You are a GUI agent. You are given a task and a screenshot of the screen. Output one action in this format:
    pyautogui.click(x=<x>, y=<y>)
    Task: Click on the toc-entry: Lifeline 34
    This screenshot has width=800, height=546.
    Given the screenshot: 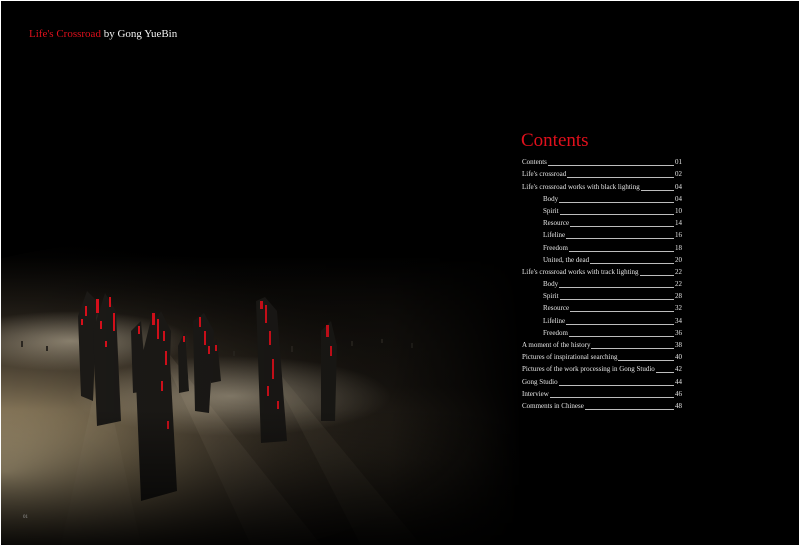 What is the action you would take?
    pyautogui.click(x=602, y=319)
    